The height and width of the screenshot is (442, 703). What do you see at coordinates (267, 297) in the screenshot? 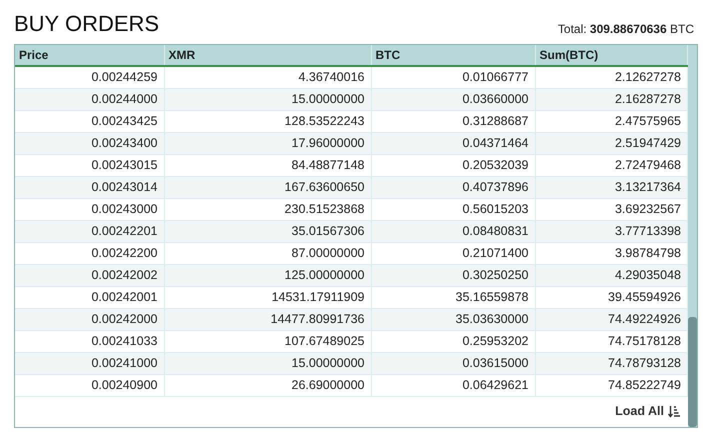
I see `table-cell: 14531.17911909` at bounding box center [267, 297].